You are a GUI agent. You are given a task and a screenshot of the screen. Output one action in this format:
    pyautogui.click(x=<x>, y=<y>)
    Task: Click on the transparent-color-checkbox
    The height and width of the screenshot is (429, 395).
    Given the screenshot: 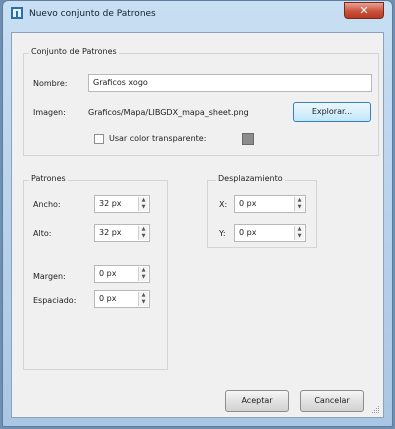 What is the action you would take?
    pyautogui.click(x=99, y=139)
    